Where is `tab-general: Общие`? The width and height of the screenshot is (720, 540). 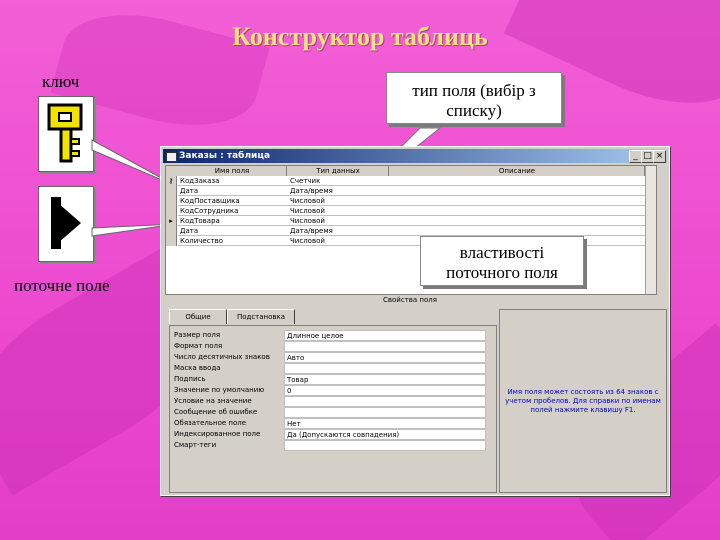
tab-general: Общие is located at coordinates (198, 316).